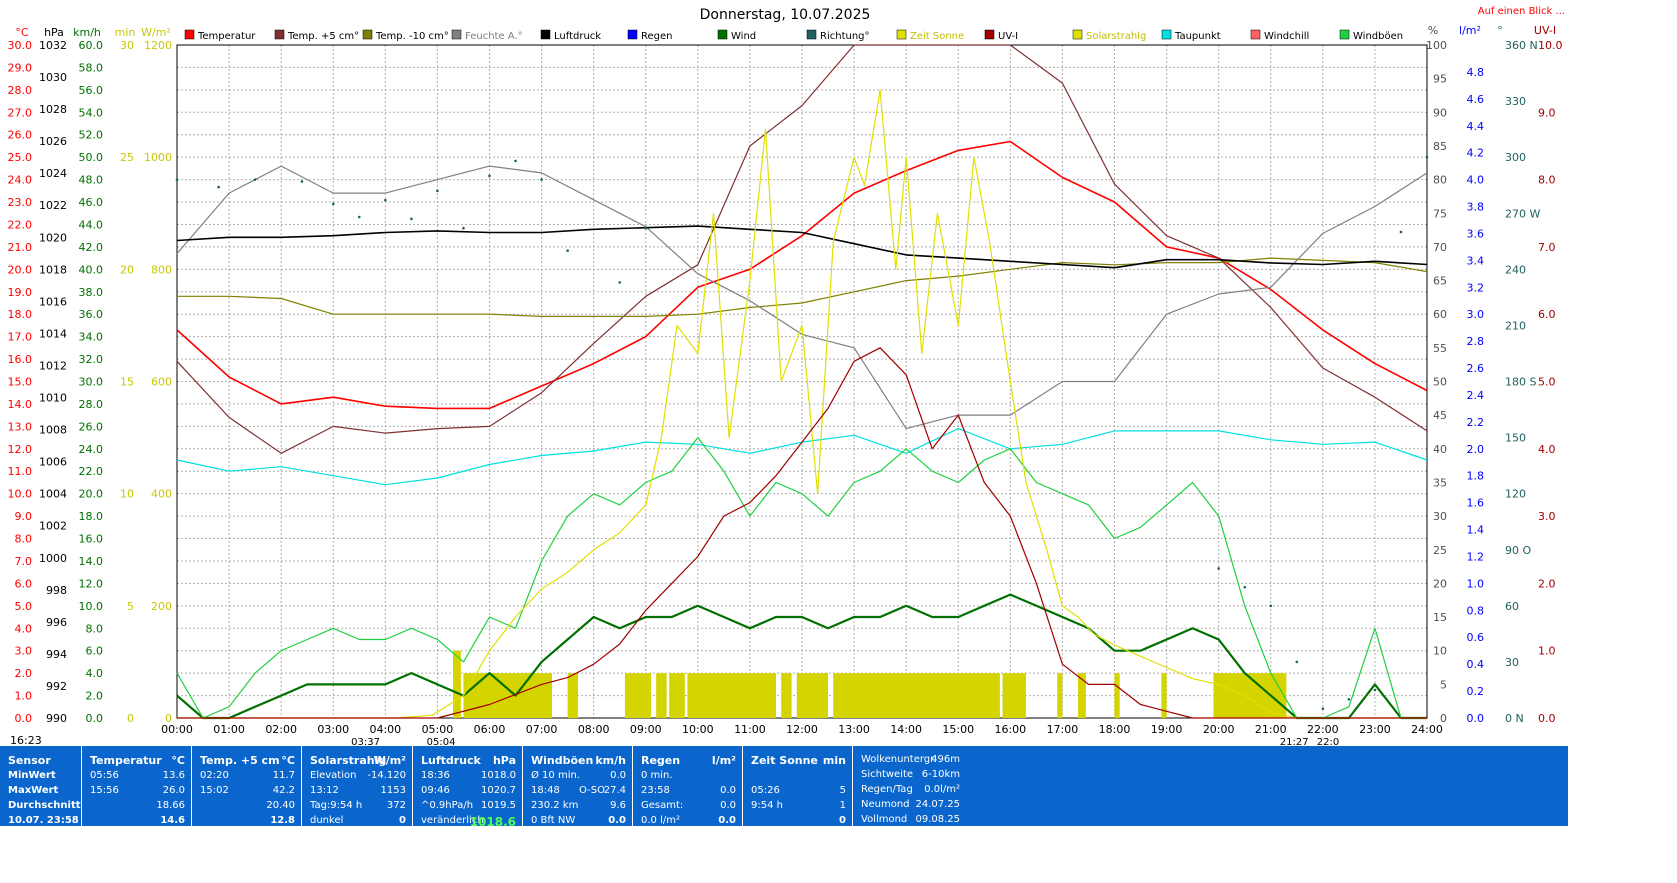  What do you see at coordinates (660, 820) in the screenshot?
I see `stats-rain-row-label: 0.0 l/m²` at bounding box center [660, 820].